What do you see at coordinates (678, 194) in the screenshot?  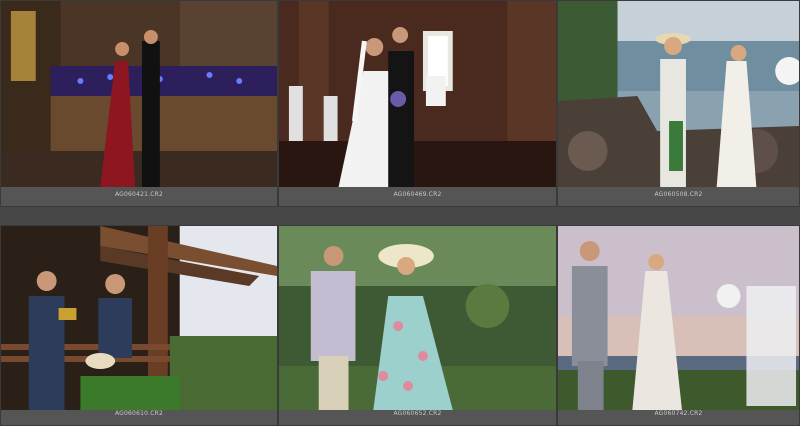 I see `thumbnail-filename: AG060508.CR2` at bounding box center [678, 194].